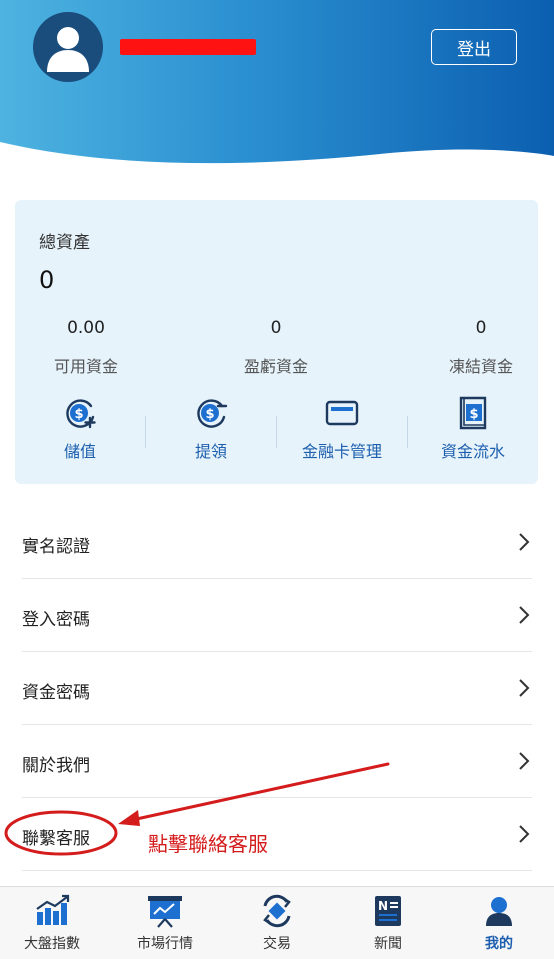 This screenshot has width=554, height=959. Describe the element at coordinates (79, 451) in the screenshot. I see `action-label: 儲值` at that location.